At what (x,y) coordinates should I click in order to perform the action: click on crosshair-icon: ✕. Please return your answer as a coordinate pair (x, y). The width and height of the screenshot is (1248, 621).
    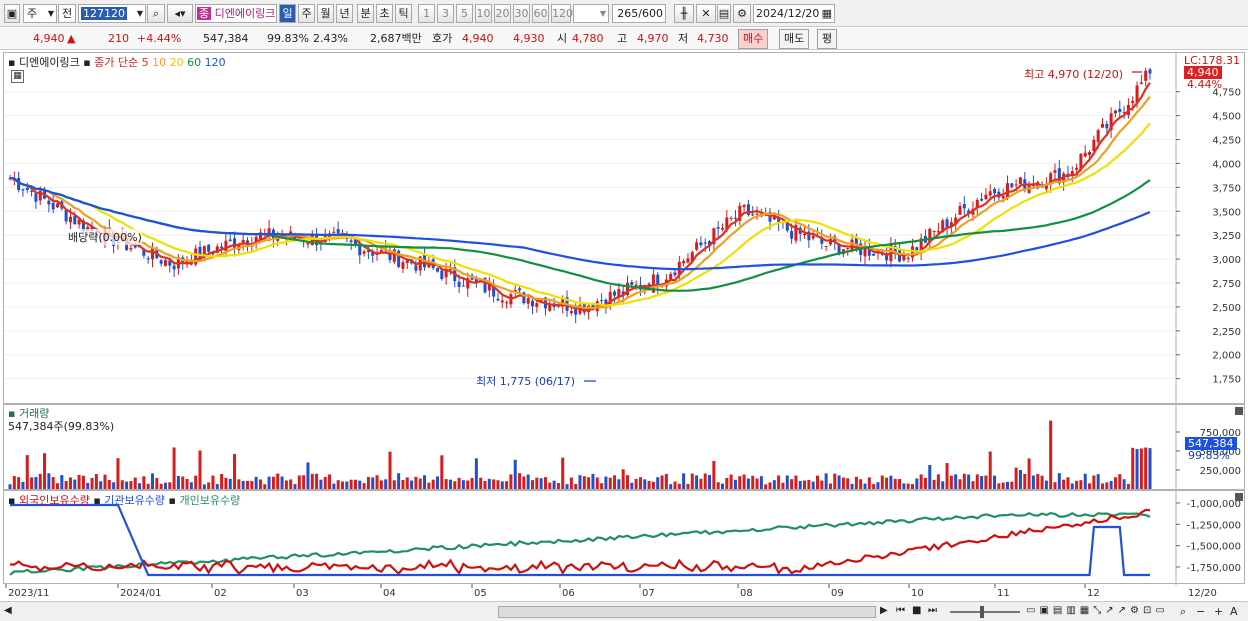
    Looking at the image, I should click on (706, 13).